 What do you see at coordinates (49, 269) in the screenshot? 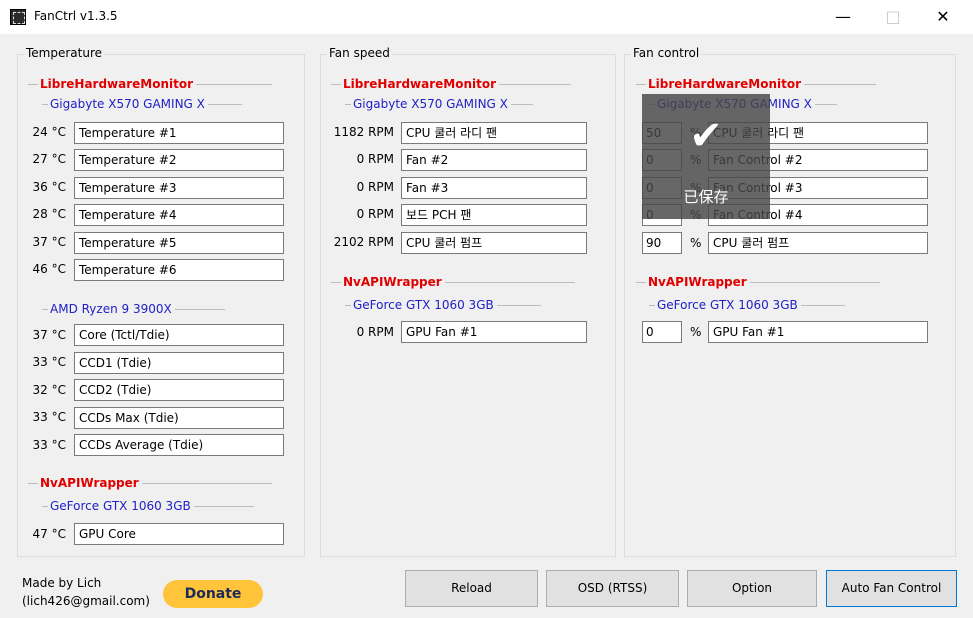
I see `sensor-value: 46 °C` at bounding box center [49, 269].